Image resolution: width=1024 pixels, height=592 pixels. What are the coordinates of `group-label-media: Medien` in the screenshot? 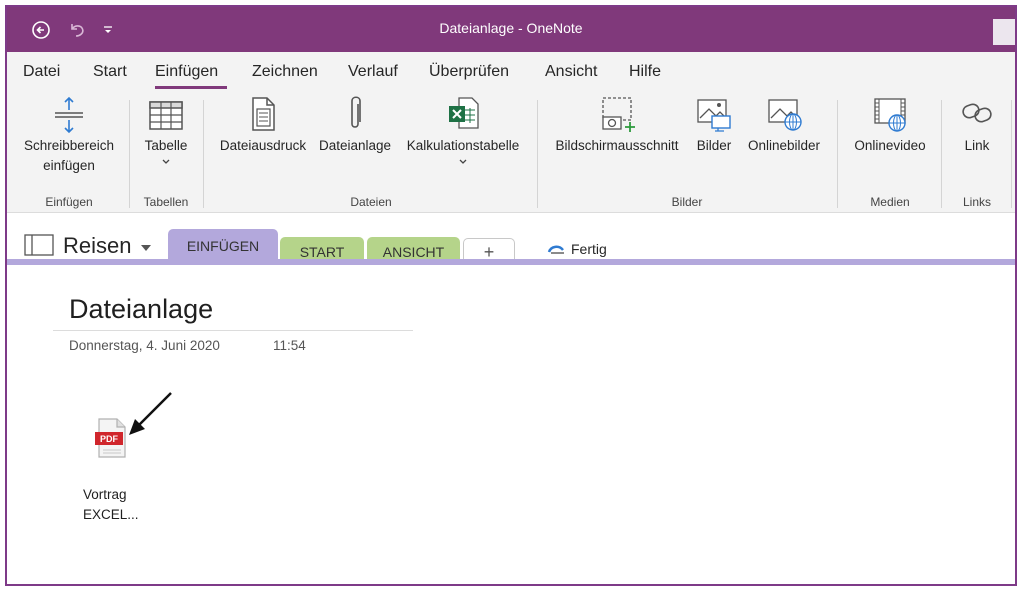 It's located at (890, 202).